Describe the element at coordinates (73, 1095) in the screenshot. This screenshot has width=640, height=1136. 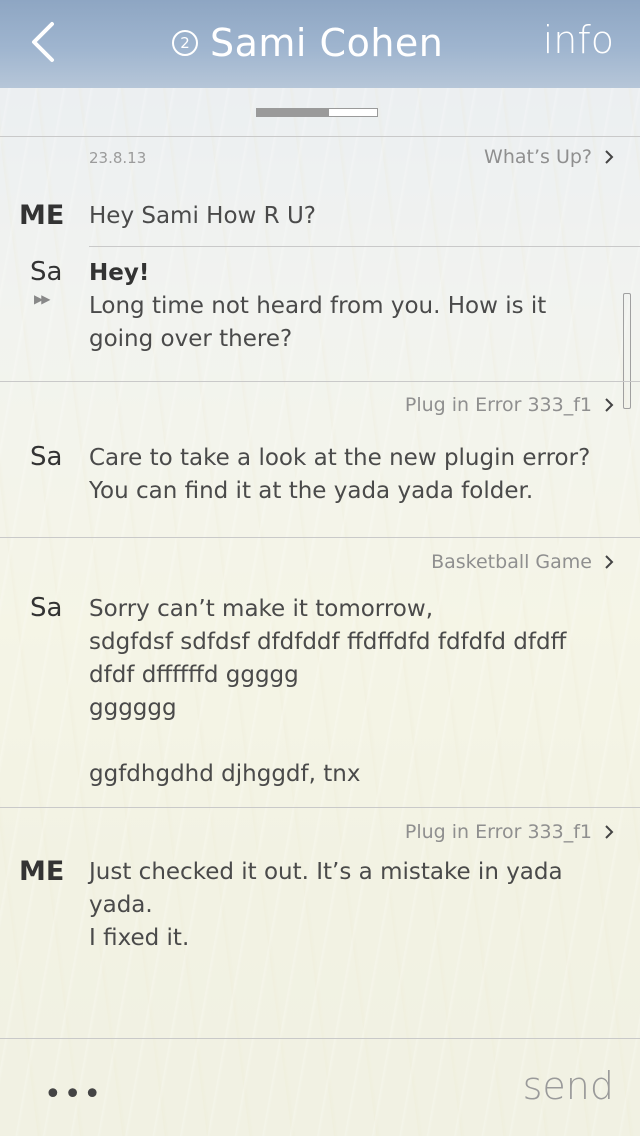
I see `more-options-button: •••` at that location.